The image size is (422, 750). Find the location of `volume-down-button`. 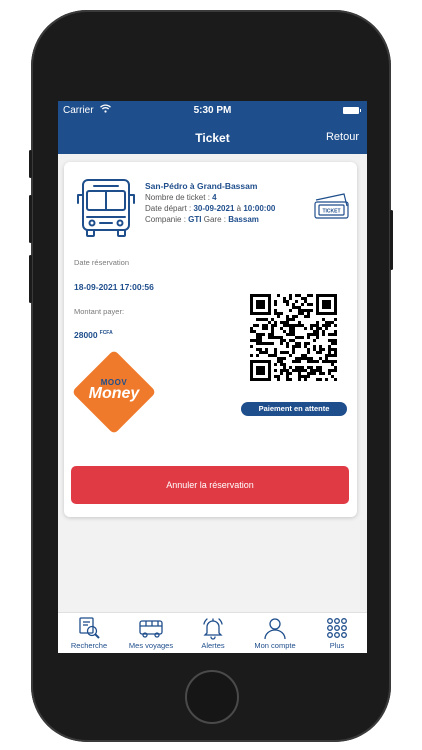

volume-down-button is located at coordinates (30, 279).